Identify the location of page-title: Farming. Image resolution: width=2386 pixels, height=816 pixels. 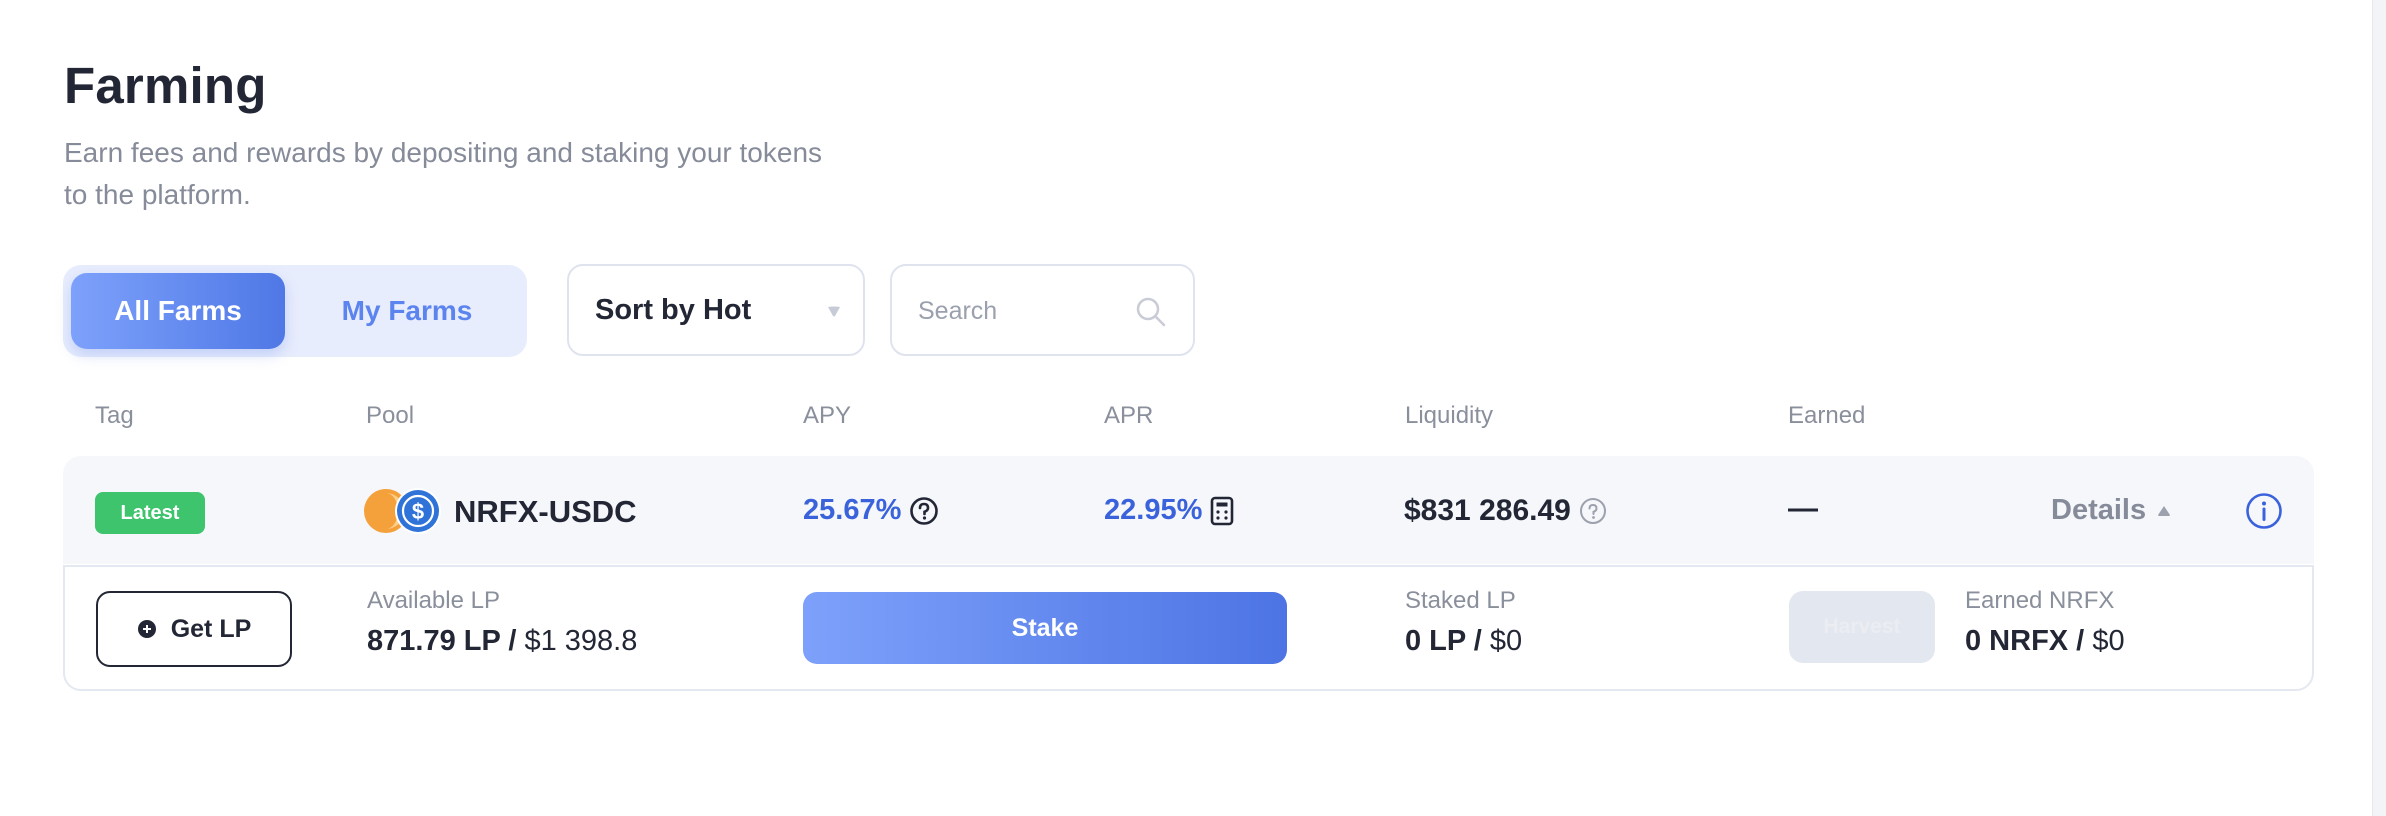
(165, 85).